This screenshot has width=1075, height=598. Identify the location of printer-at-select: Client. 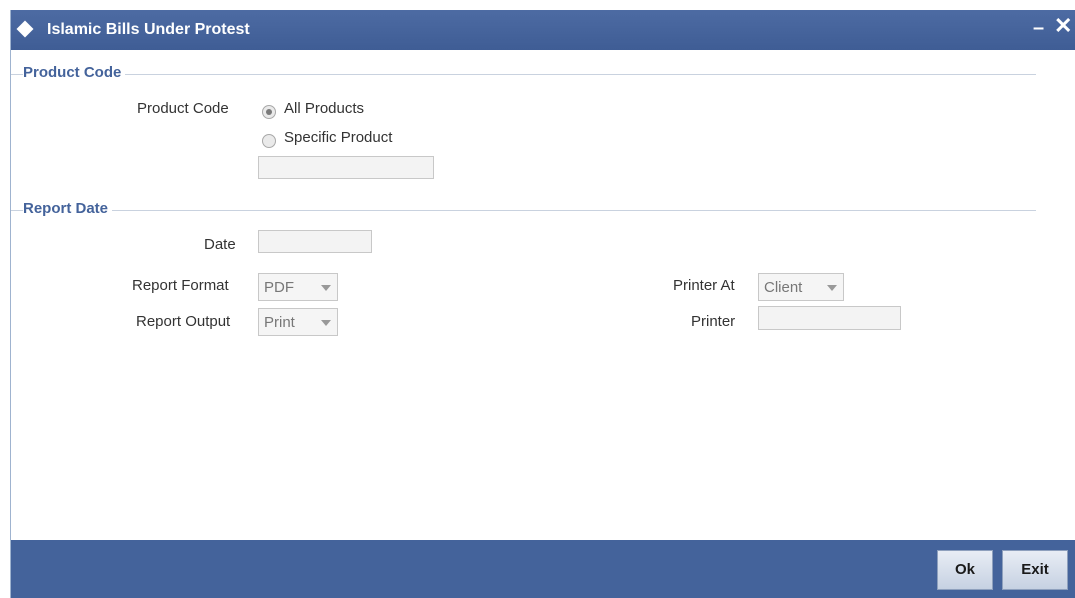
(801, 287).